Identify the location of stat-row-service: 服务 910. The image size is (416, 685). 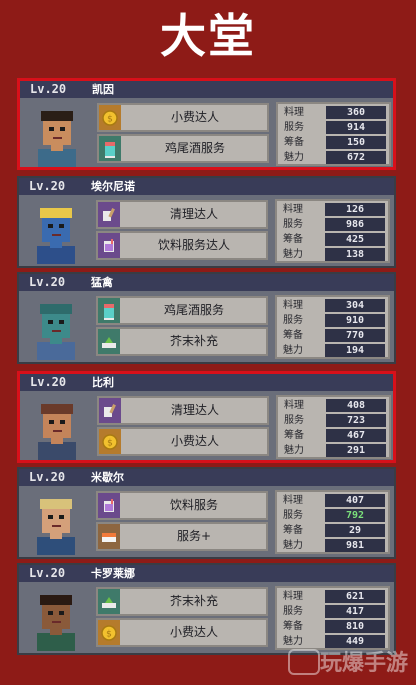
(332, 320).